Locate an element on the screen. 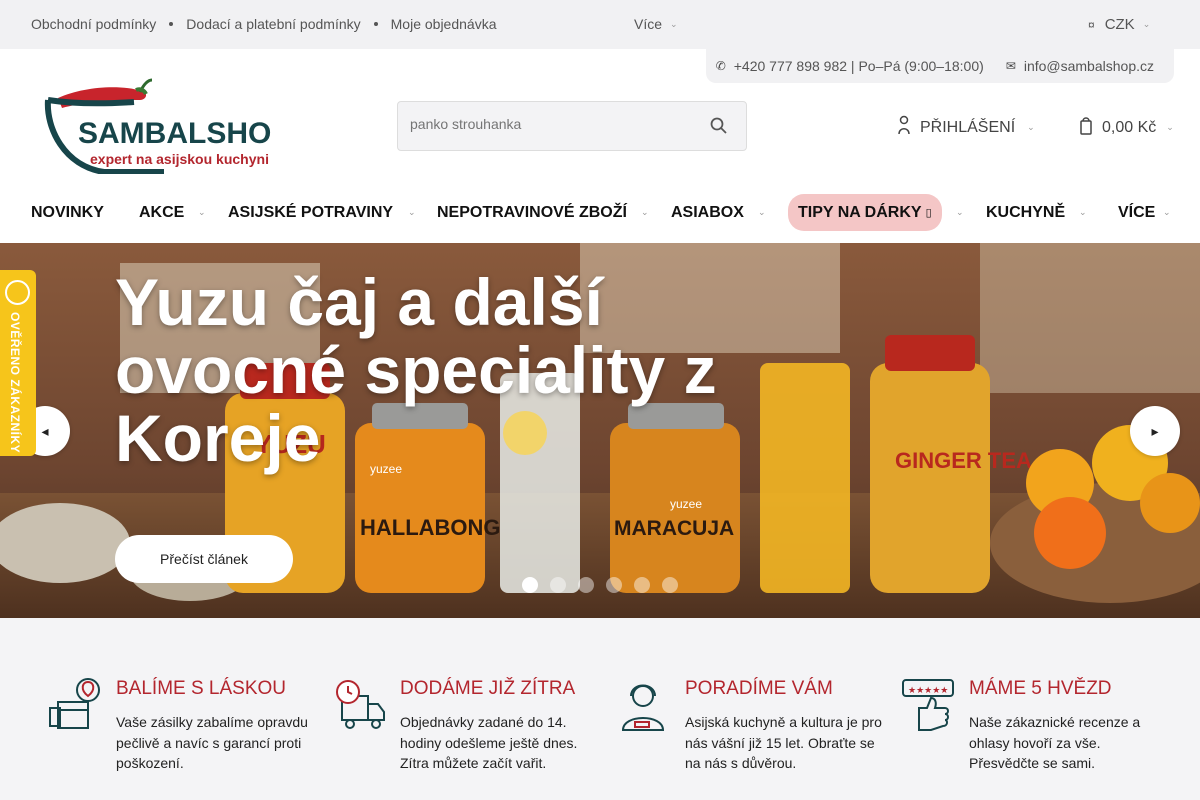 The image size is (1200, 800). currency-selector: ¤ CZK ⌄ is located at coordinates (1119, 24).